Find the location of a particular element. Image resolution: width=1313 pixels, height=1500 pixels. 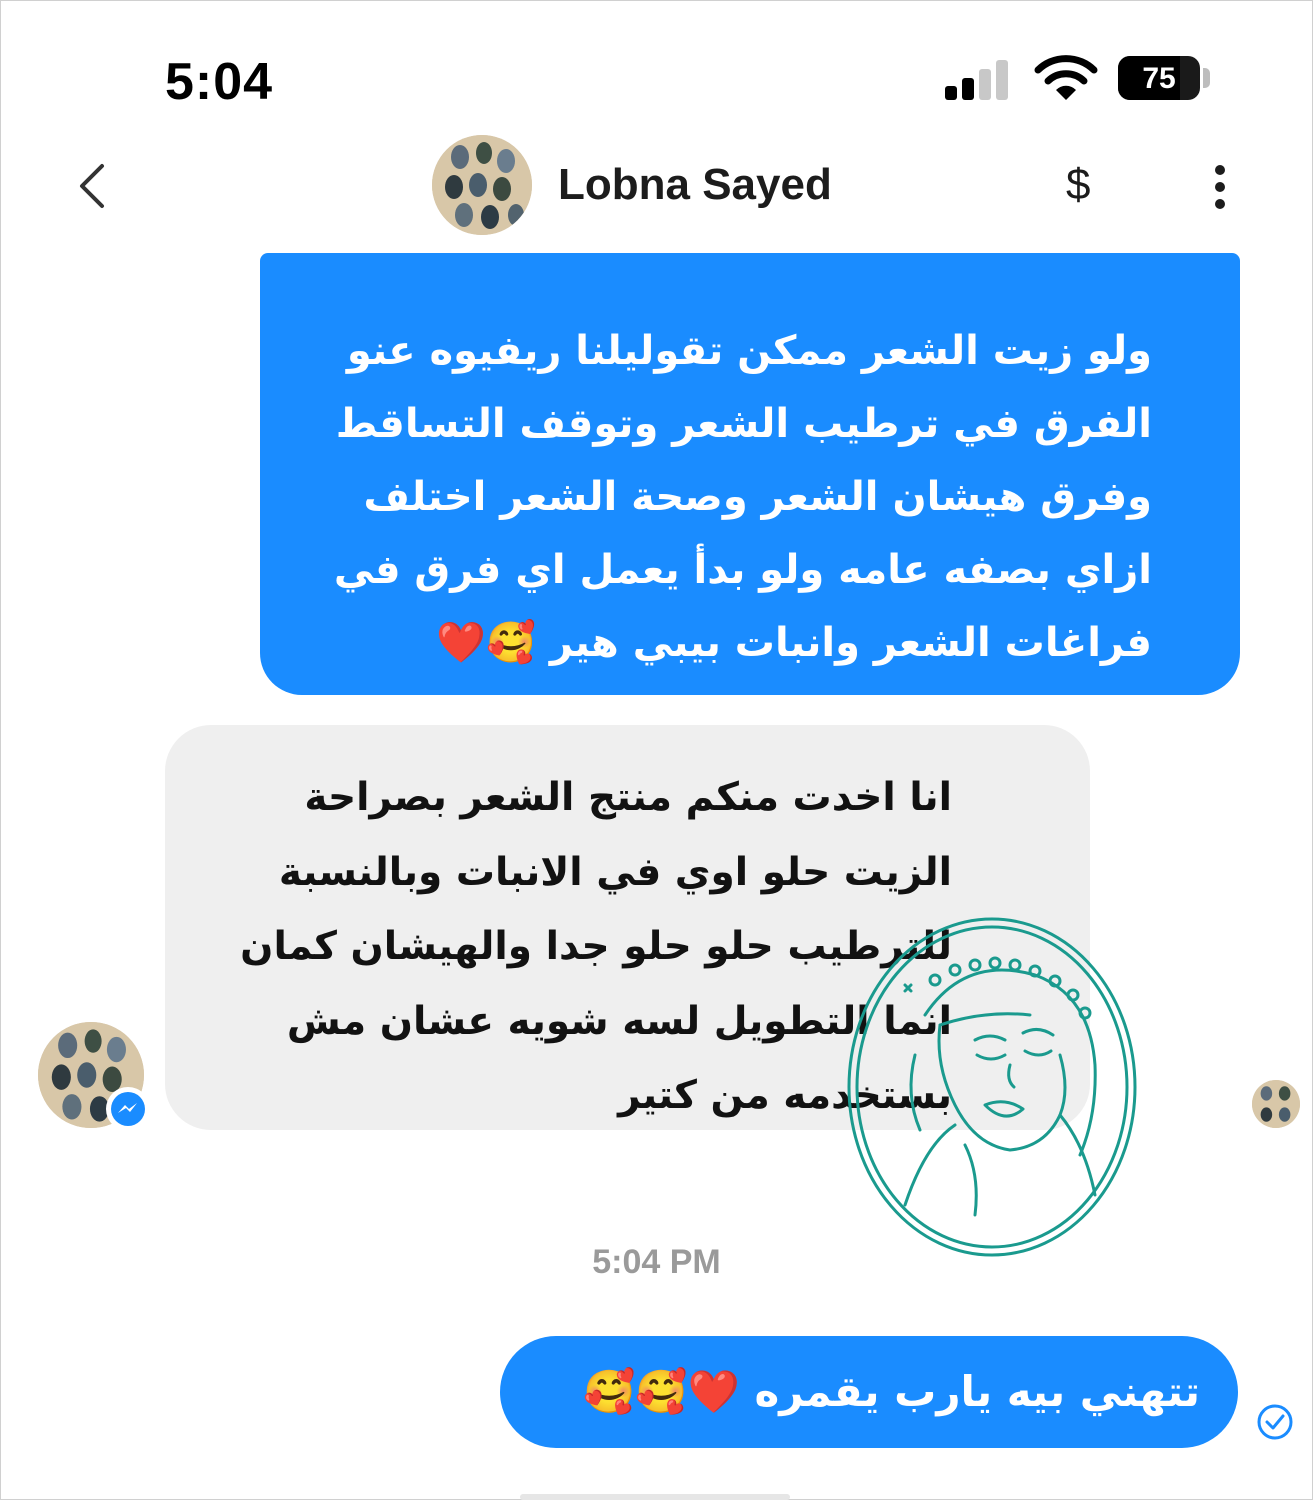

battery-percent: 75 is located at coordinates (1159, 78).